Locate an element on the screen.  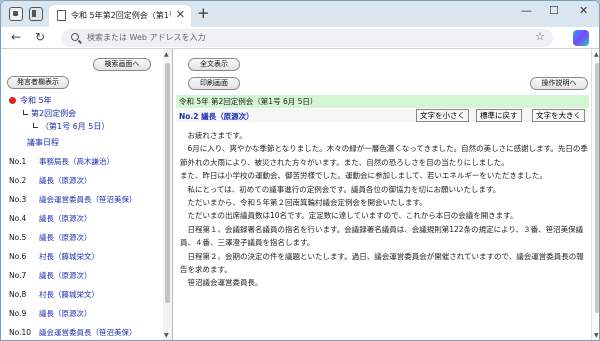
tab-title: 令和 5年第2回定例会（第1号 6月 is located at coordinates (121, 15).